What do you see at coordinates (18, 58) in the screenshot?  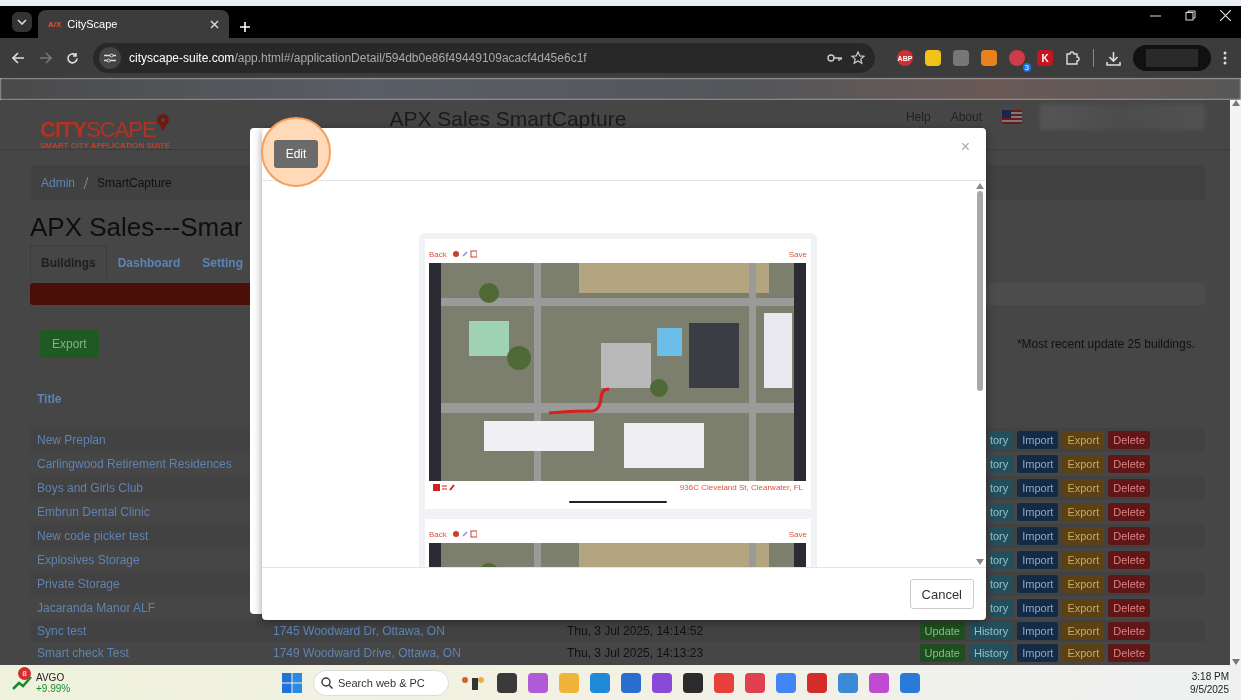 I see `back-arrow-icon` at bounding box center [18, 58].